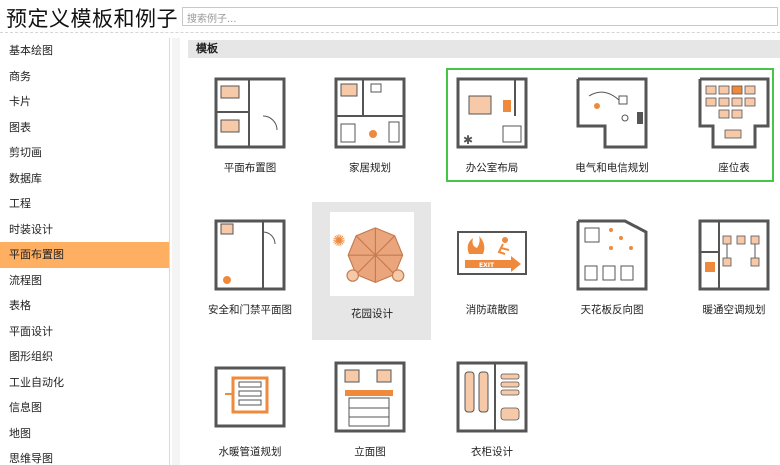 The image size is (780, 465). What do you see at coordinates (612, 255) in the screenshot?
I see `reflected-ceiling-icon` at bounding box center [612, 255].